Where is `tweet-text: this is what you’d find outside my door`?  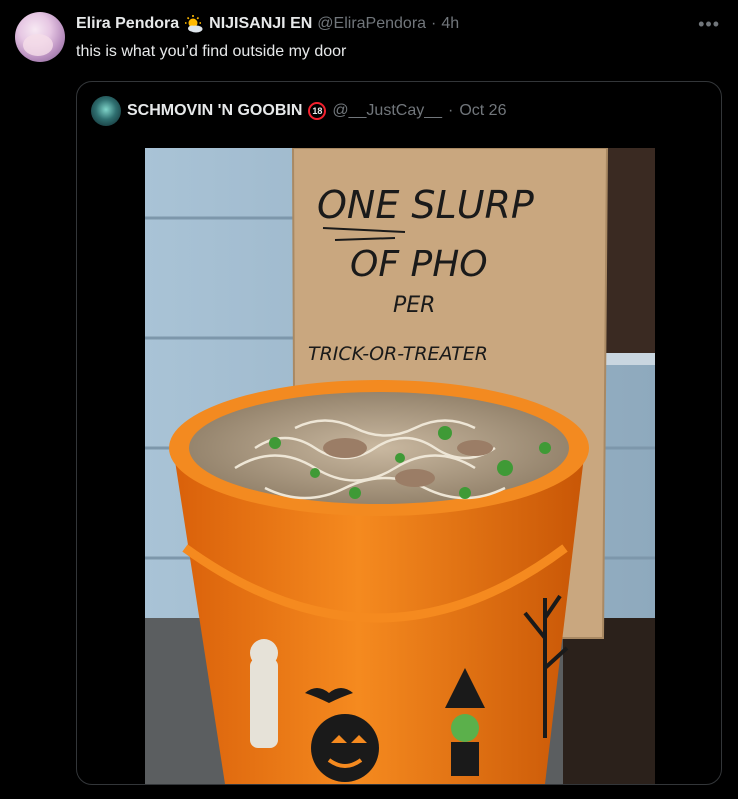 tweet-text: this is what you’d find outside my door is located at coordinates (211, 51).